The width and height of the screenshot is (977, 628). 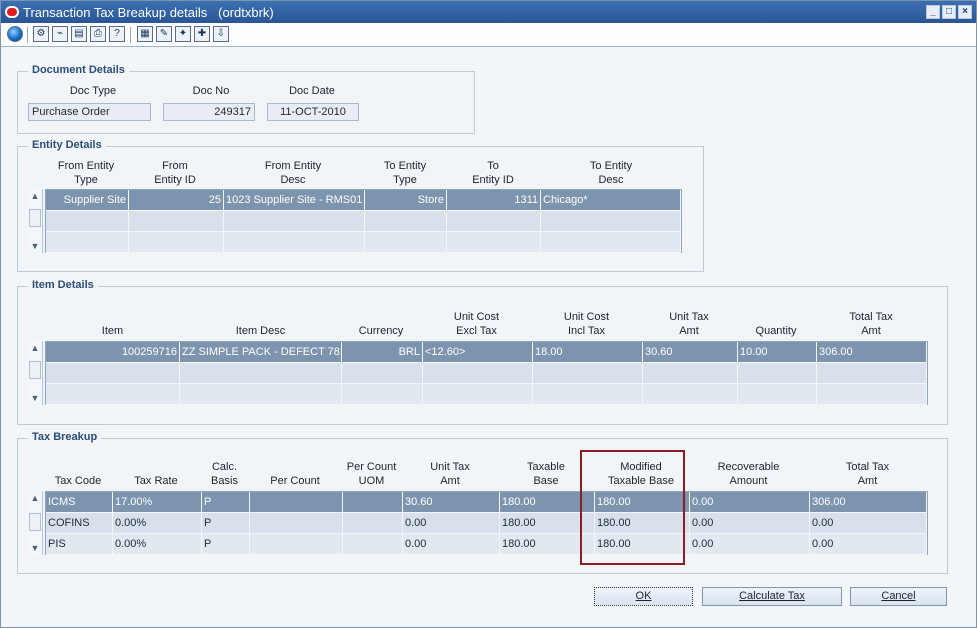 I want to click on to-entity-id-cell: 1311, so click(x=494, y=200).